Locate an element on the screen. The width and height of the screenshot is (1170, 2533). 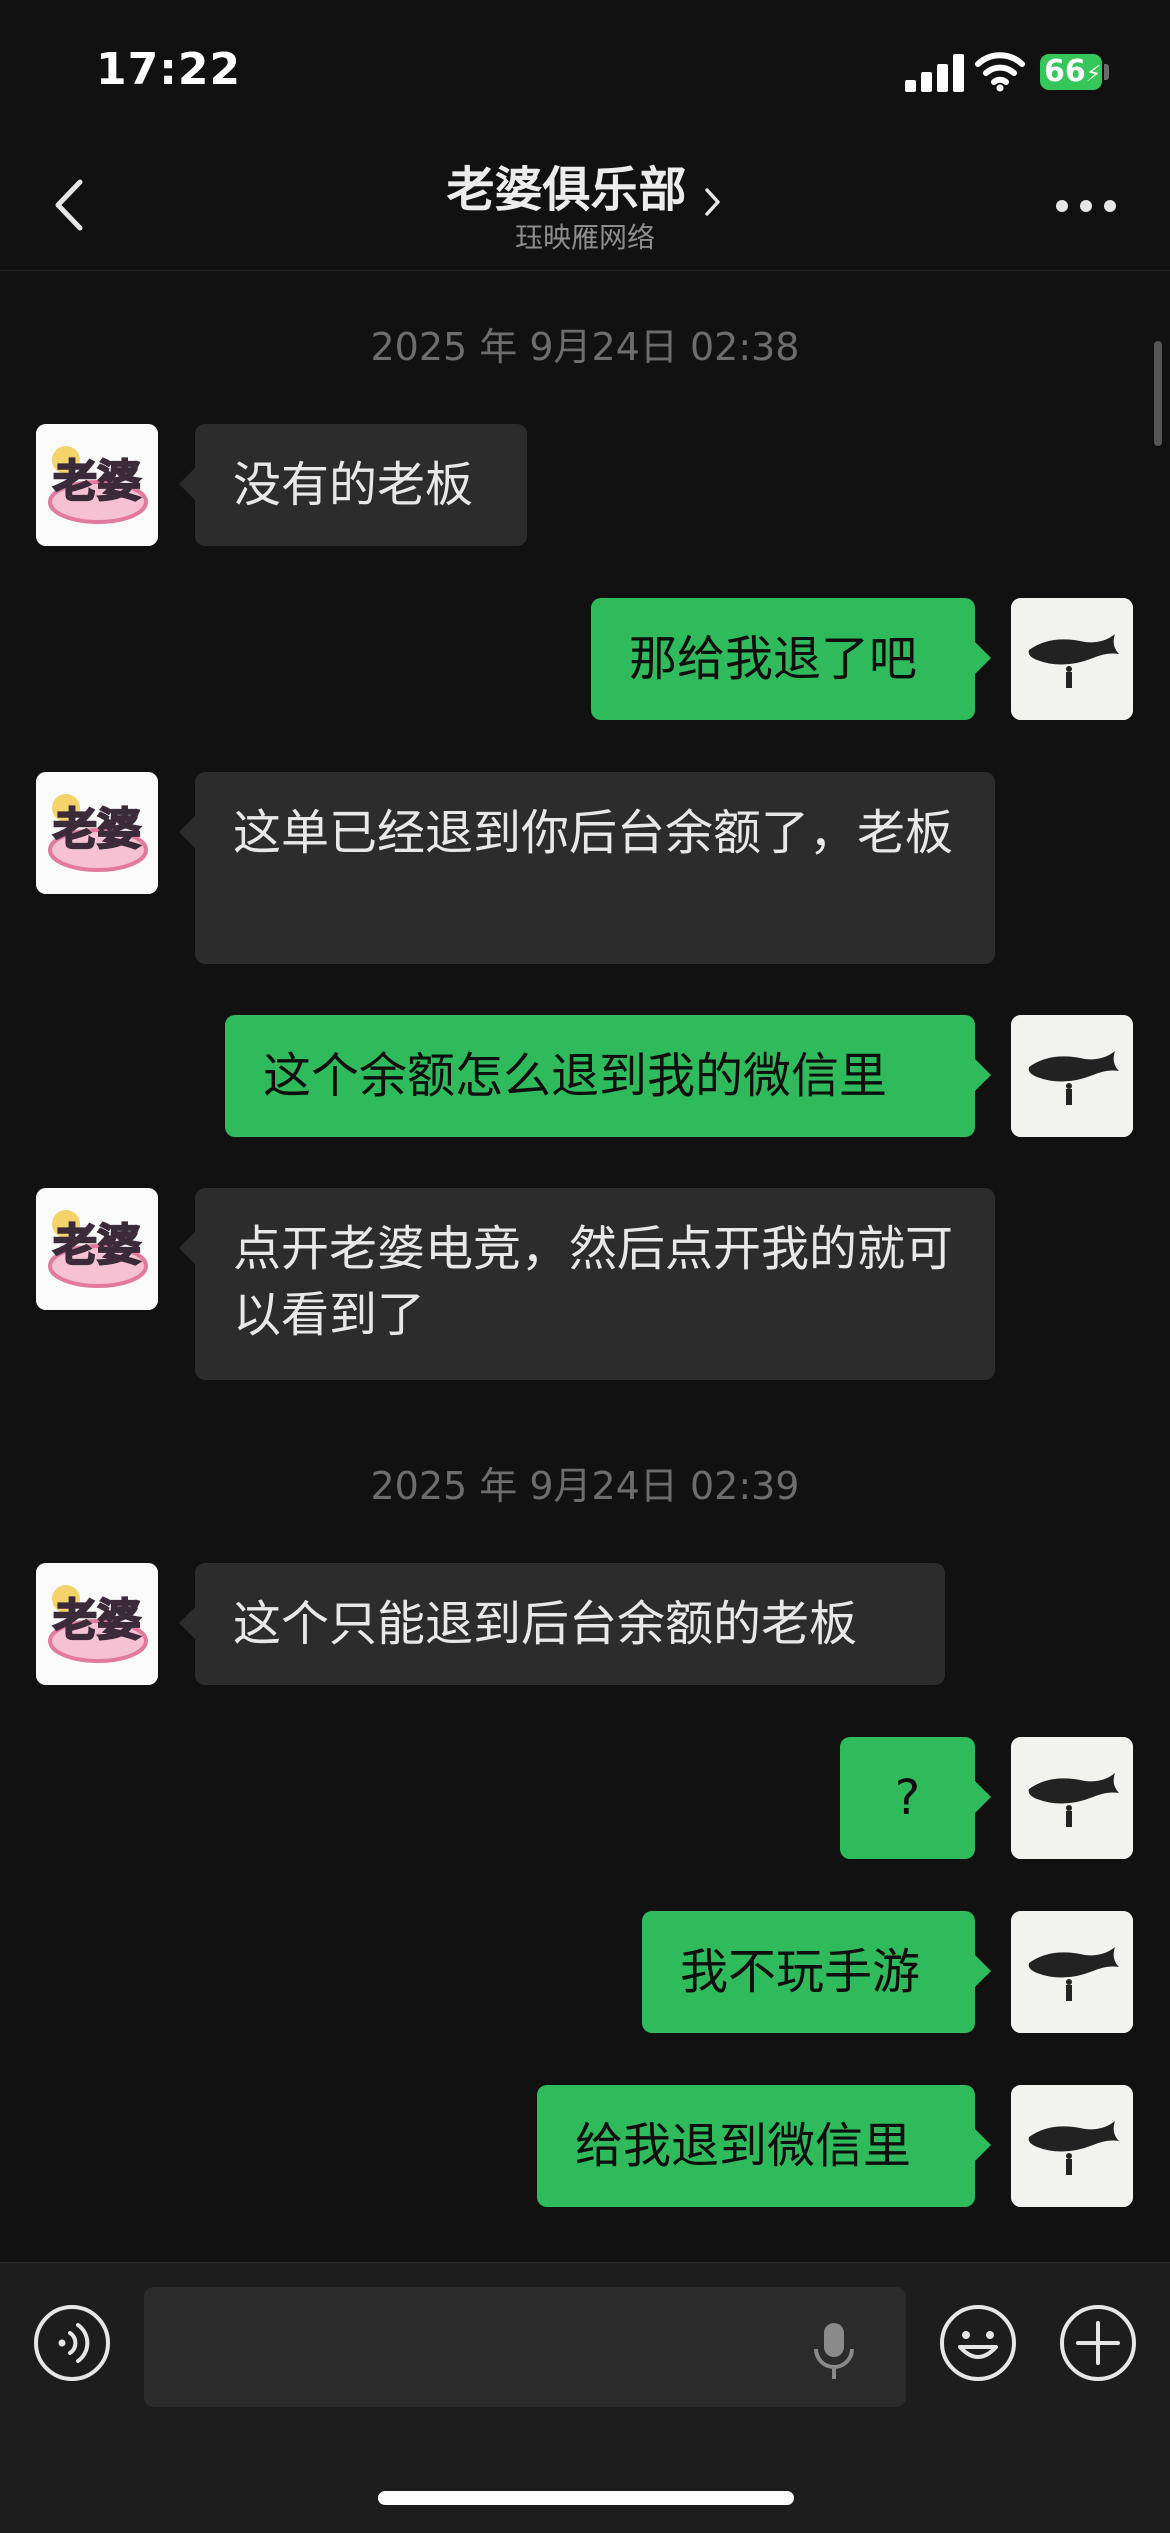
home-indicator is located at coordinates (586, 2498).